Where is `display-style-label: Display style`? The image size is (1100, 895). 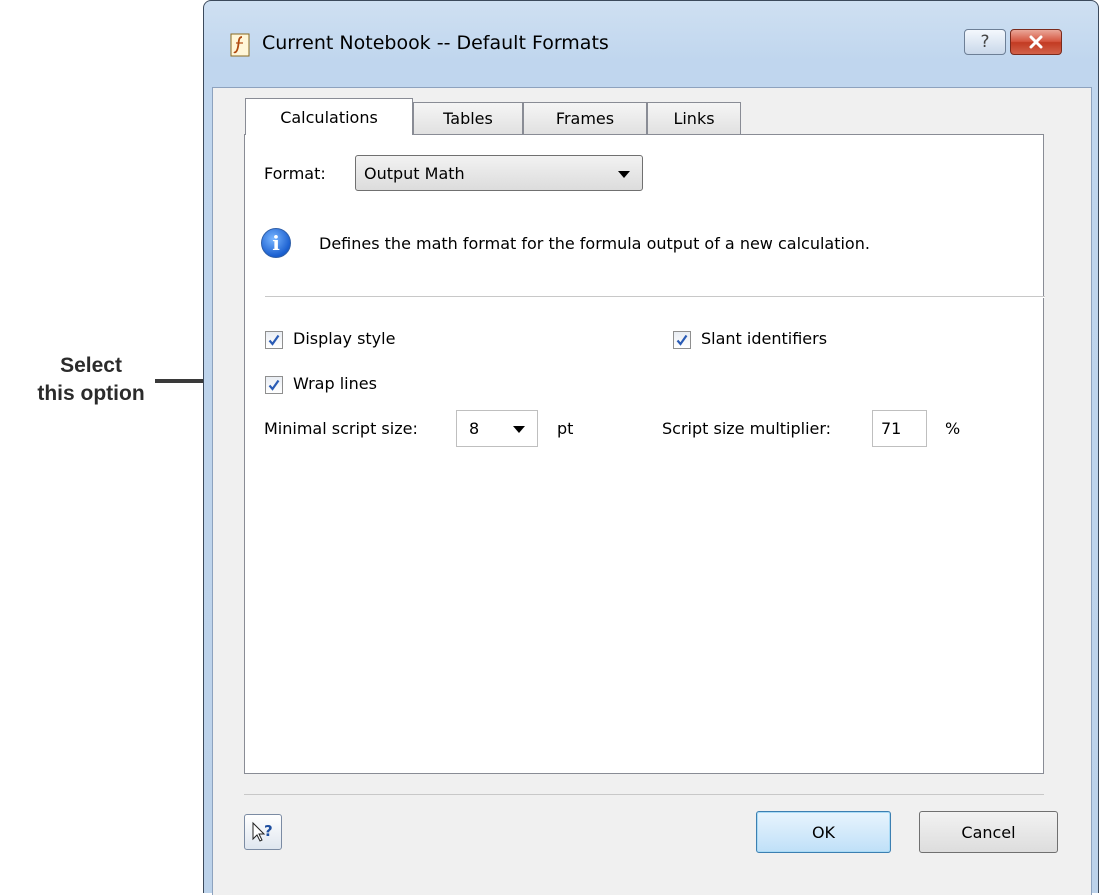
display-style-label: Display style is located at coordinates (344, 338).